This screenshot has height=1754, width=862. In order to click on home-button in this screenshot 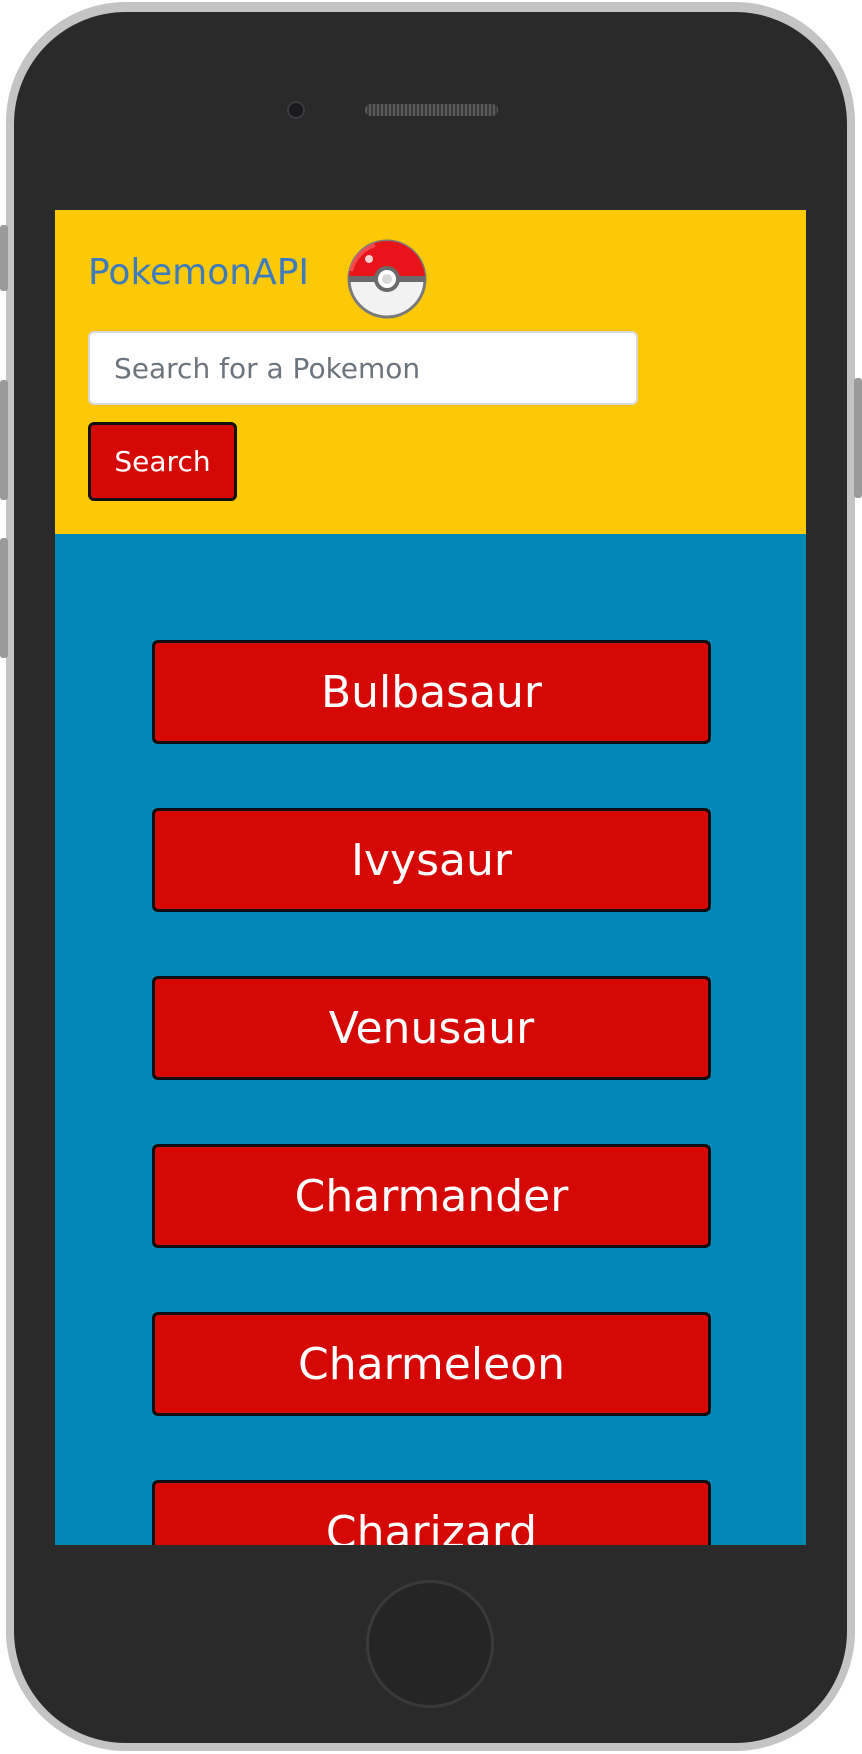, I will do `click(430, 1644)`.